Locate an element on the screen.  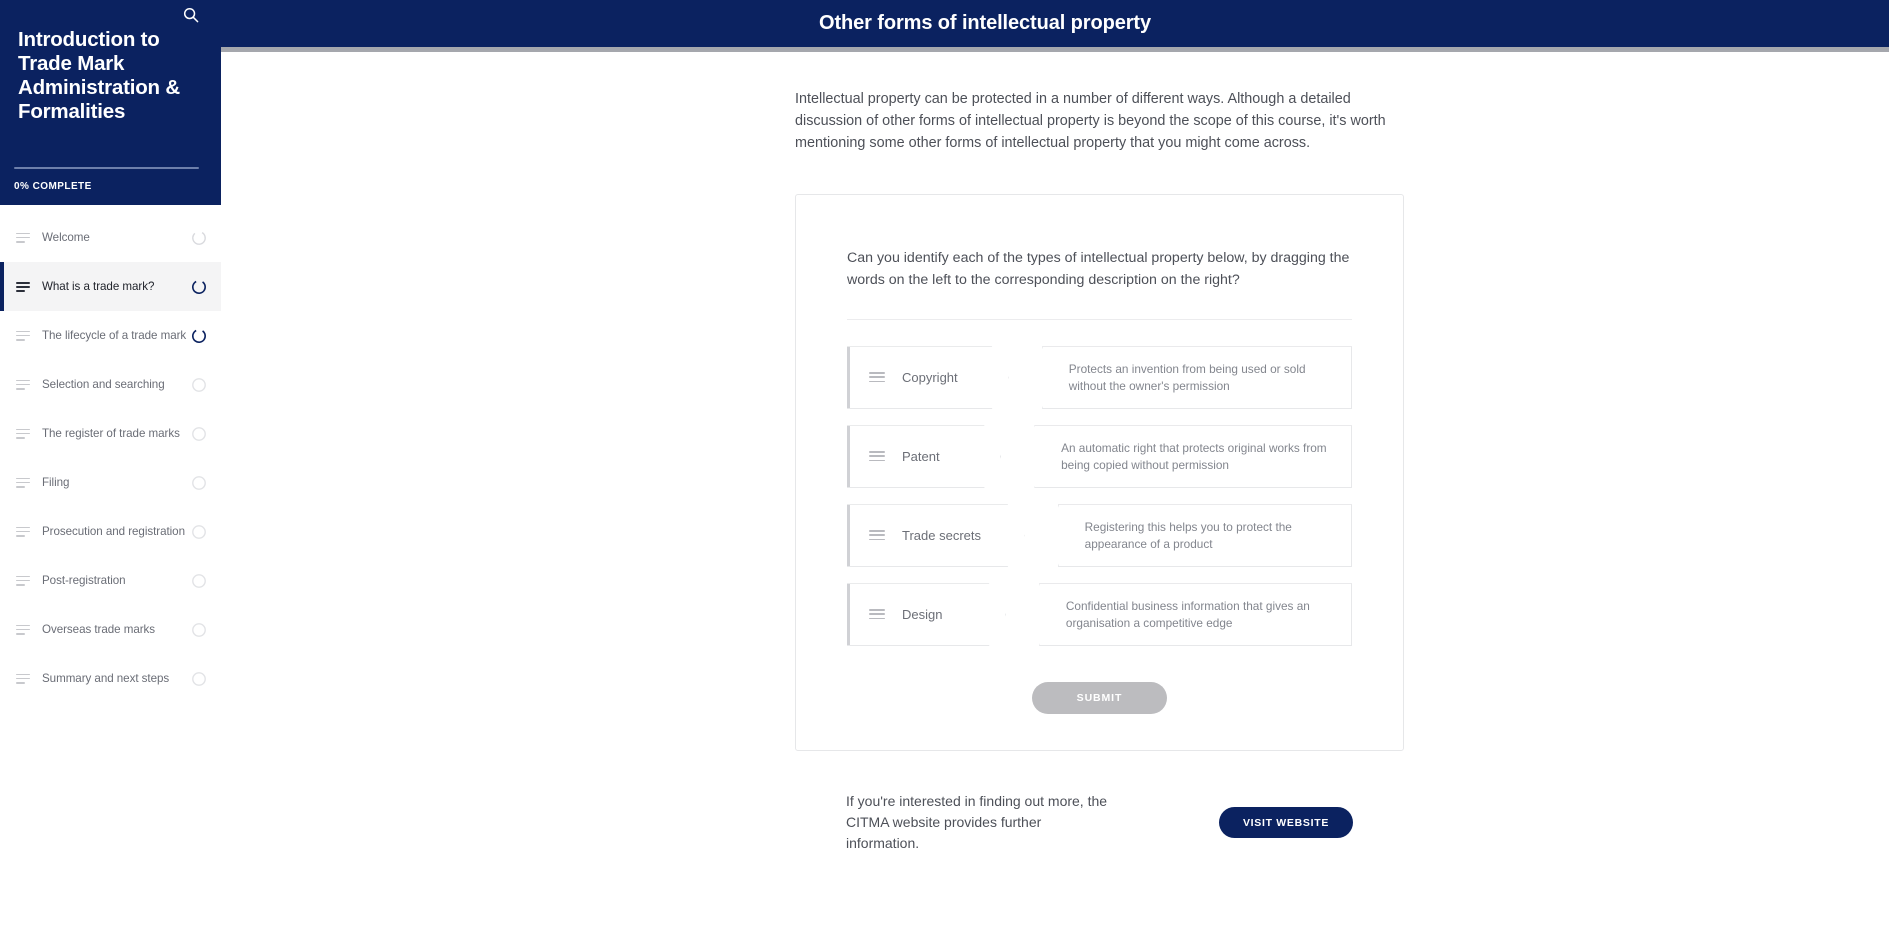
sidebar-item-what-is-a-trade-mark: What is a trade mark? is located at coordinates (110, 286).